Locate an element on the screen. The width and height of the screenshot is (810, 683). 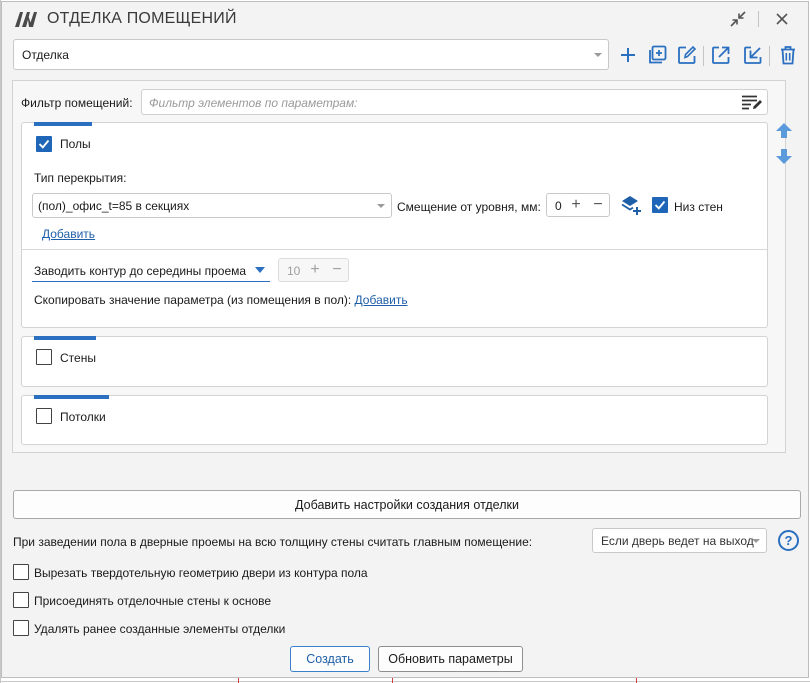
walls-accent-bar is located at coordinates (65, 338).